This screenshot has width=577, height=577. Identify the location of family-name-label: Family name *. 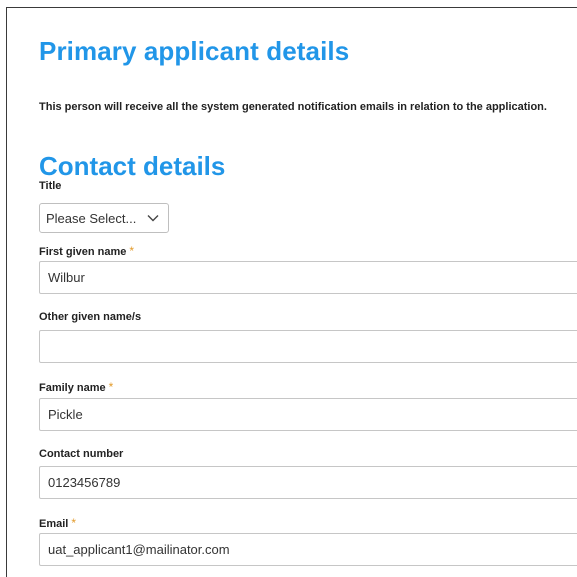
(76, 387).